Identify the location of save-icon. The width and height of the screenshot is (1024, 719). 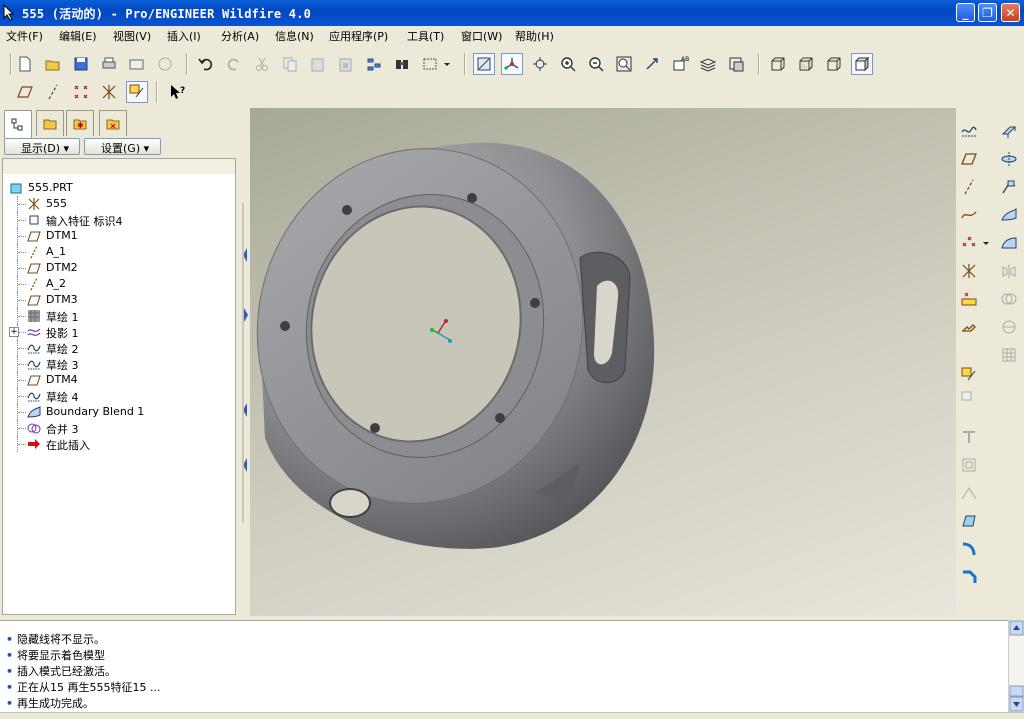
(81, 64).